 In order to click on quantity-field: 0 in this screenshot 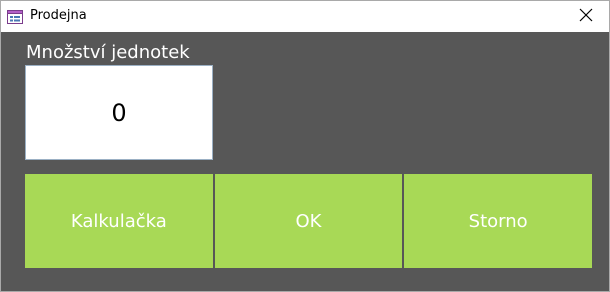, I will do `click(119, 112)`.